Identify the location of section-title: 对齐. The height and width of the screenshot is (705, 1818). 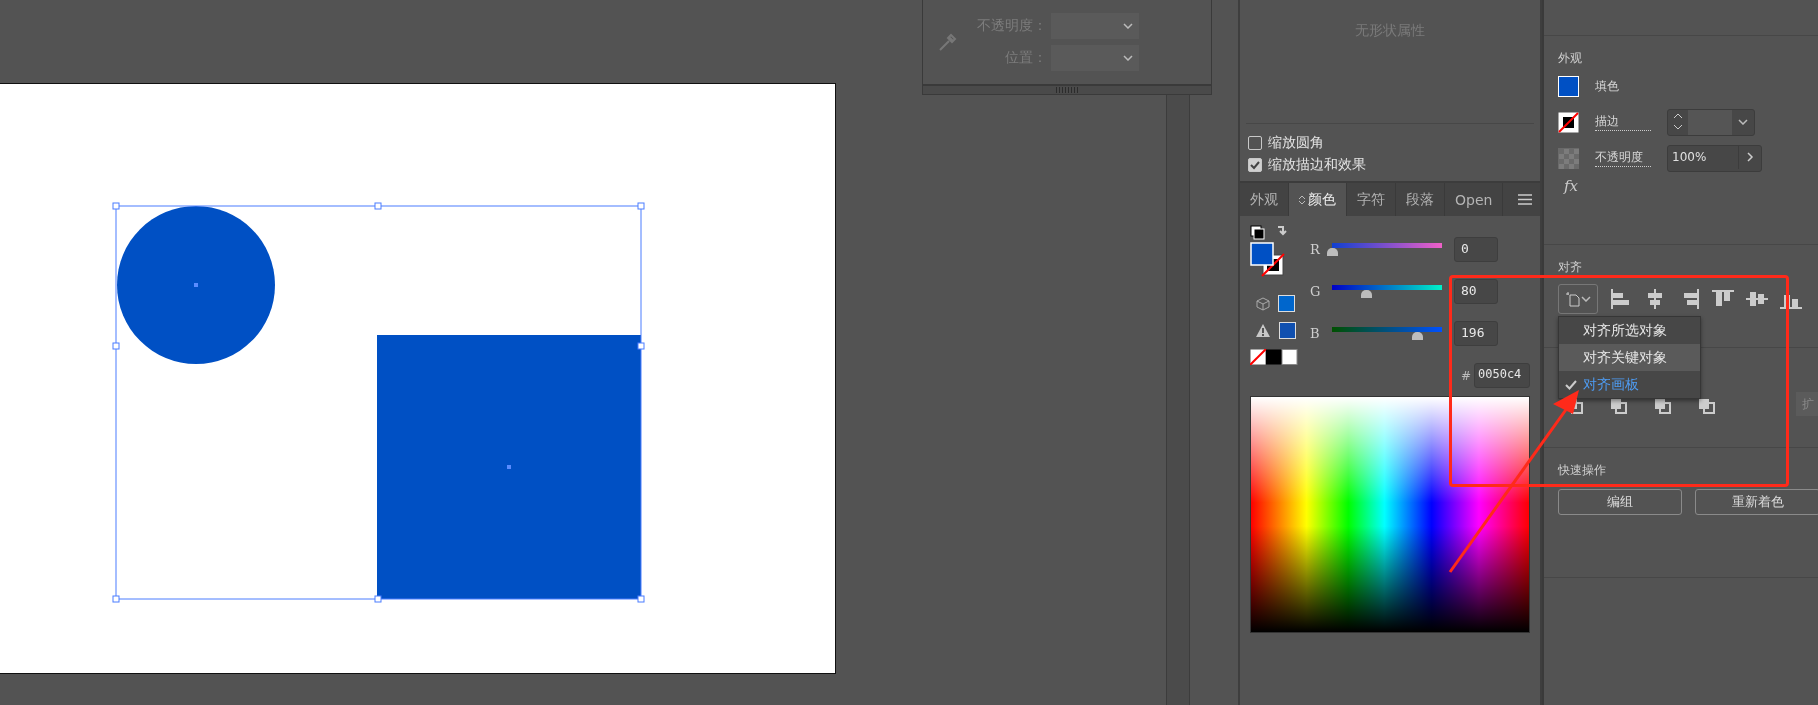
(1570, 267).